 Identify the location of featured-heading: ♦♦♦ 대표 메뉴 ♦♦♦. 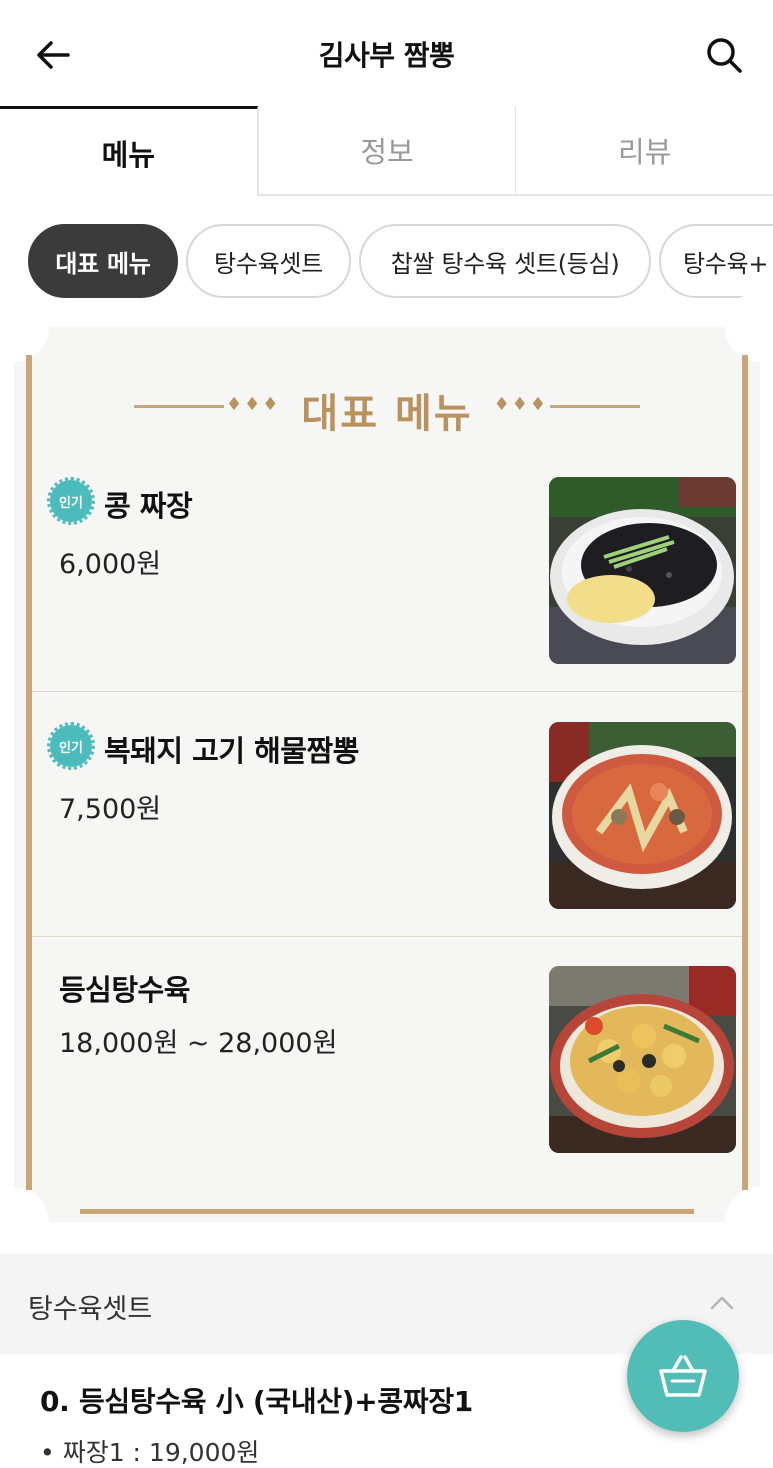
(387, 407).